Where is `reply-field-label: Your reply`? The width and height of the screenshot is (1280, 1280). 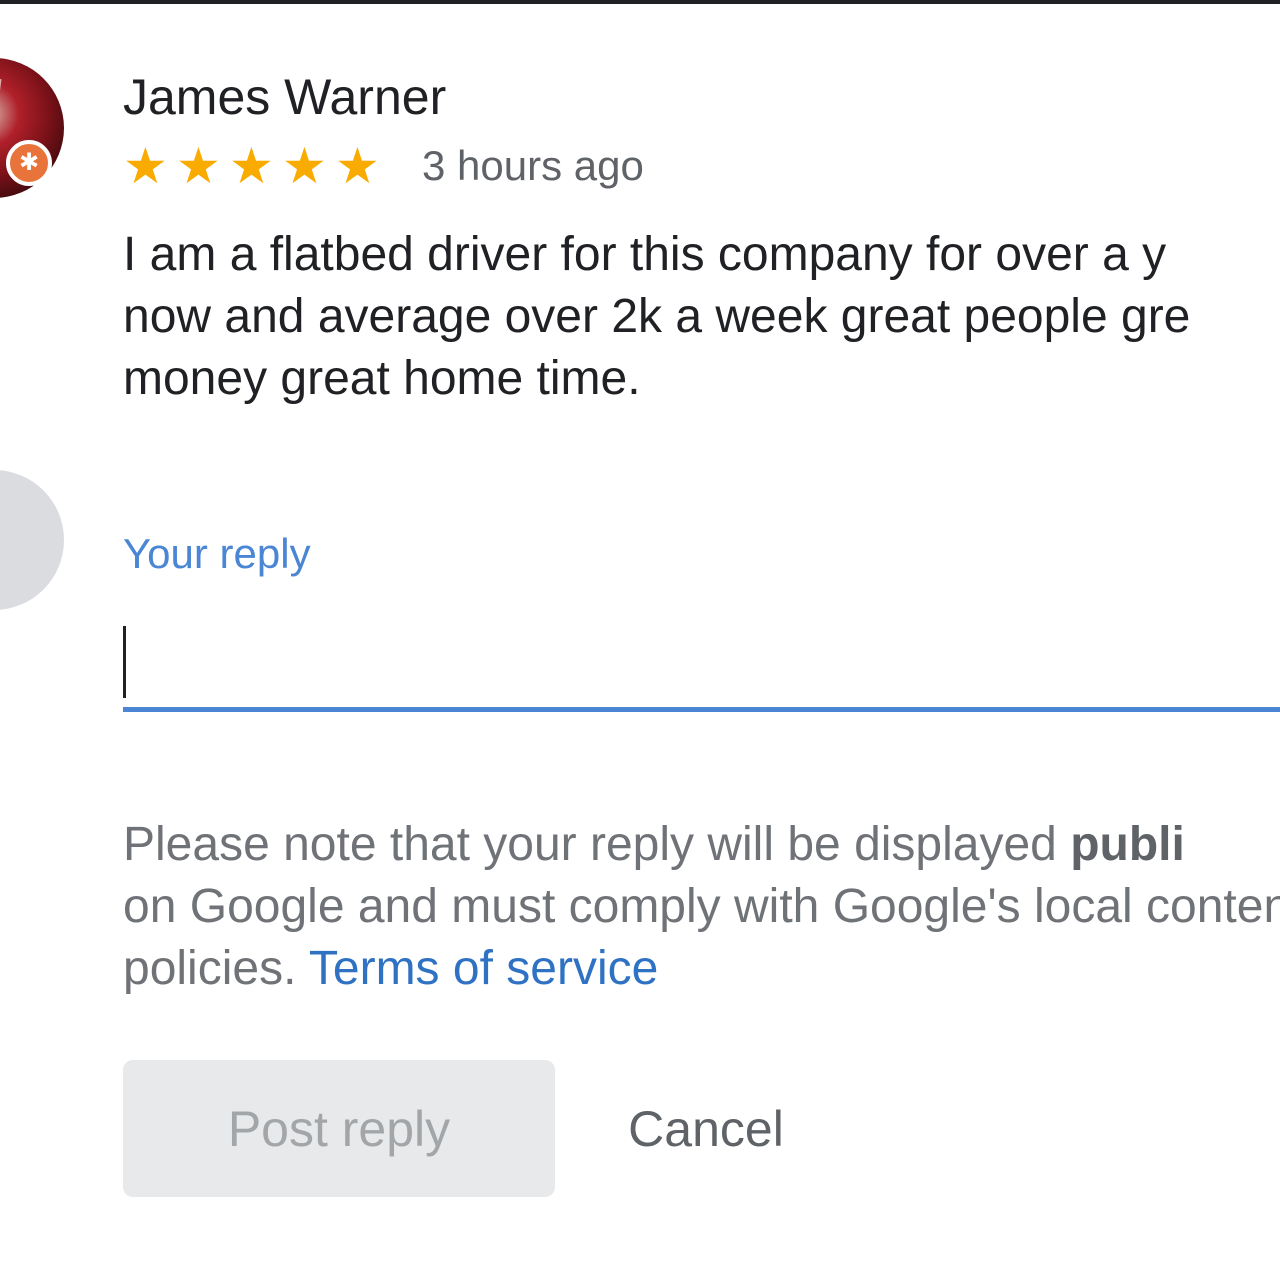
reply-field-label: Your reply is located at coordinates (217, 553).